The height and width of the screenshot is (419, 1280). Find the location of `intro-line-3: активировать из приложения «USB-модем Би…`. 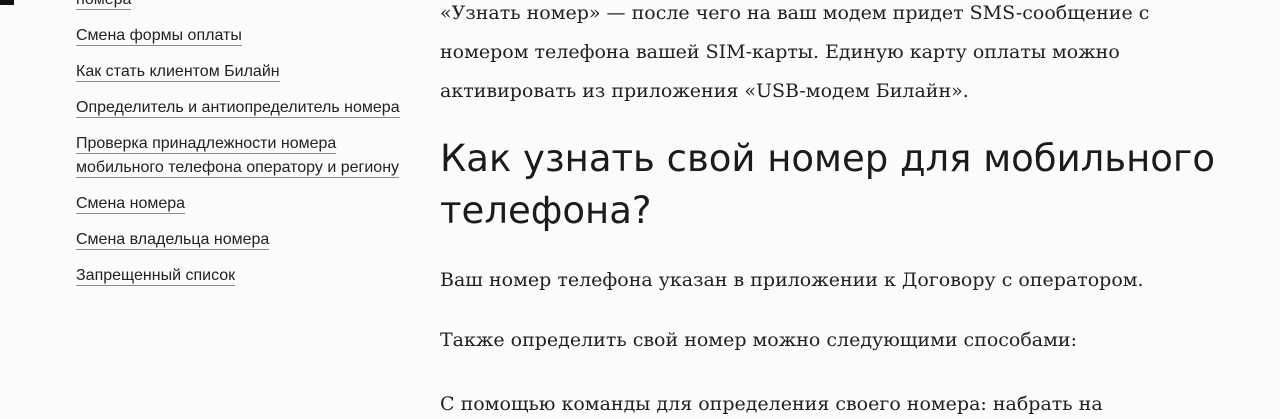

intro-line-3: активировать из приложения «USB-модем Би… is located at coordinates (704, 91).